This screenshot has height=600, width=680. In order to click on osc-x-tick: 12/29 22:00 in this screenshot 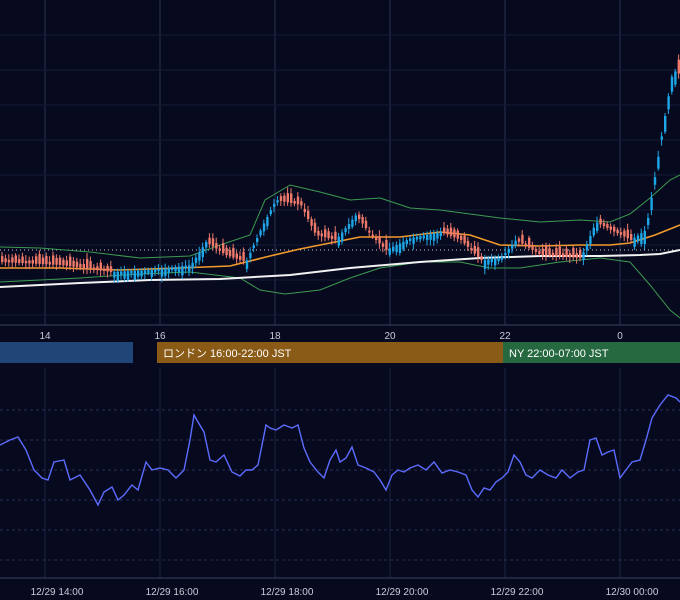, I will do `click(517, 592)`.